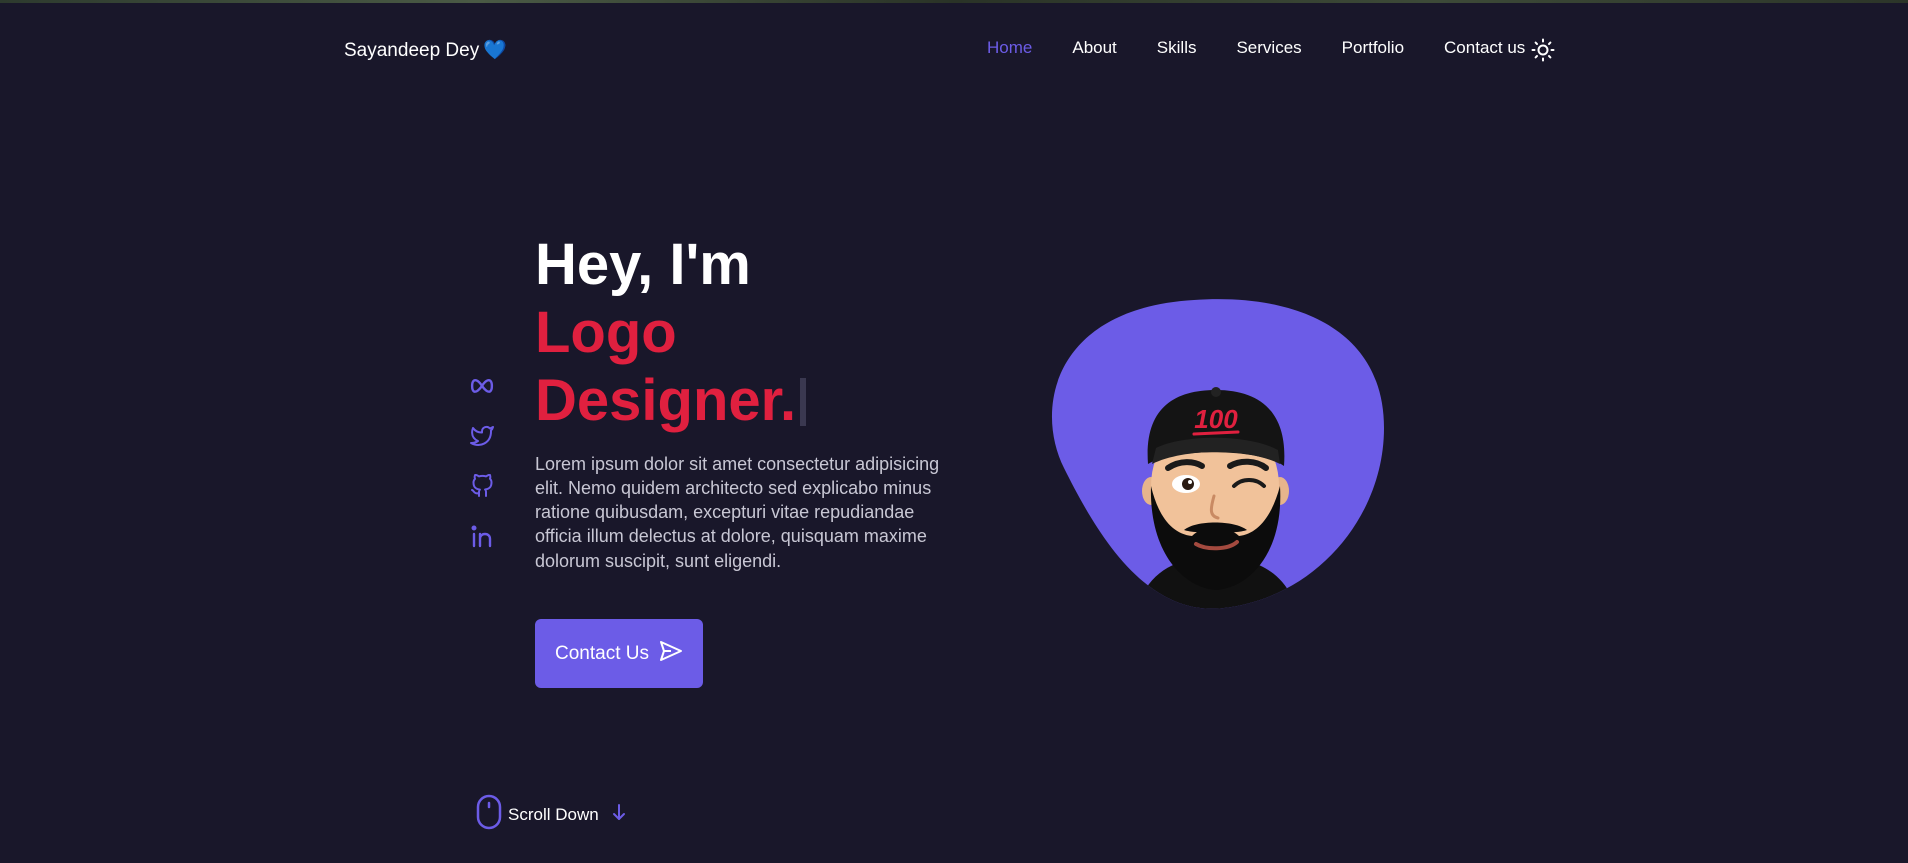  Describe the element at coordinates (482, 436) in the screenshot. I see `twitter-icon` at that location.